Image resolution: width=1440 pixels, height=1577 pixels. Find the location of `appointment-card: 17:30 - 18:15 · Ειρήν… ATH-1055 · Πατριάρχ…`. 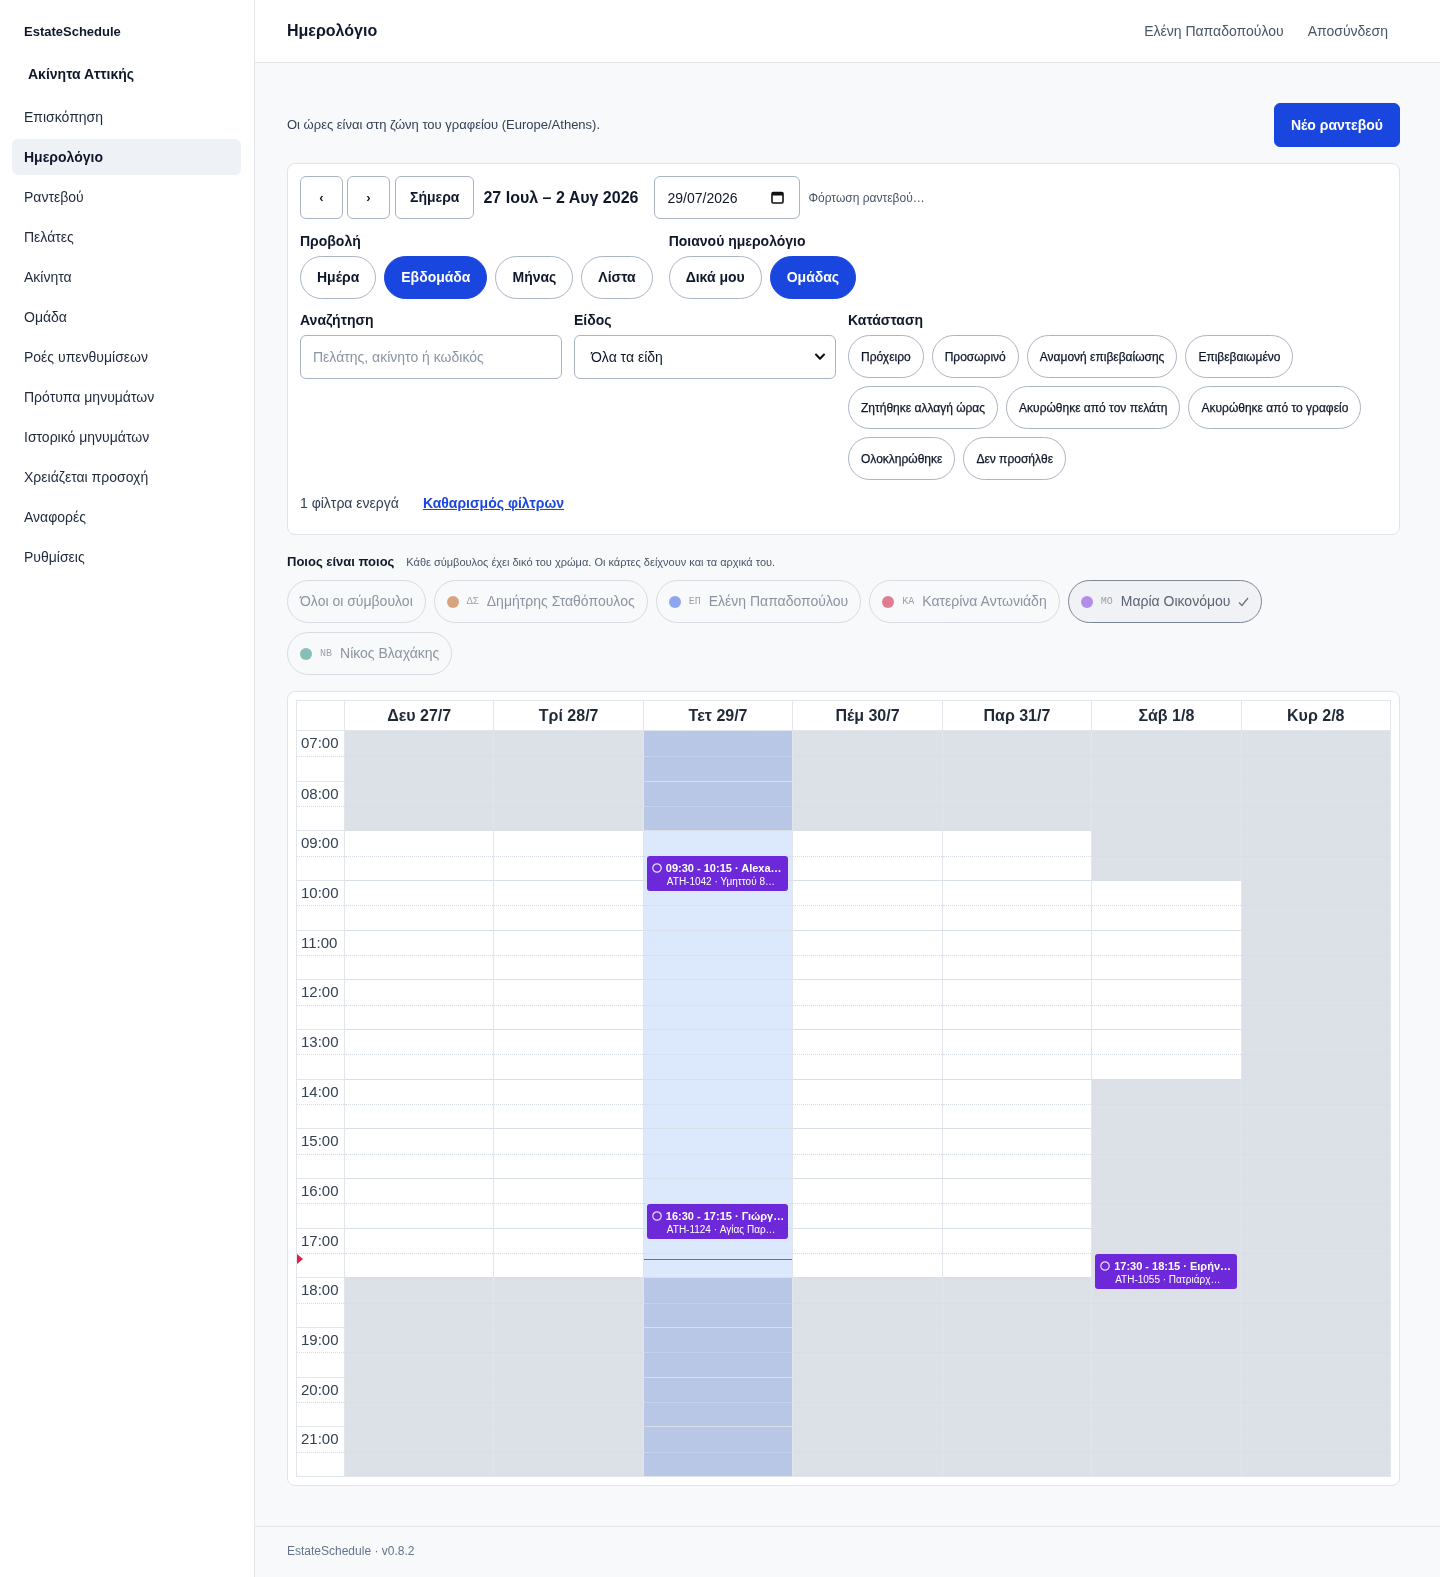

appointment-card: 17:30 - 18:15 · Ειρήν… ATH-1055 · Πατριάρχ… is located at coordinates (1166, 1271).